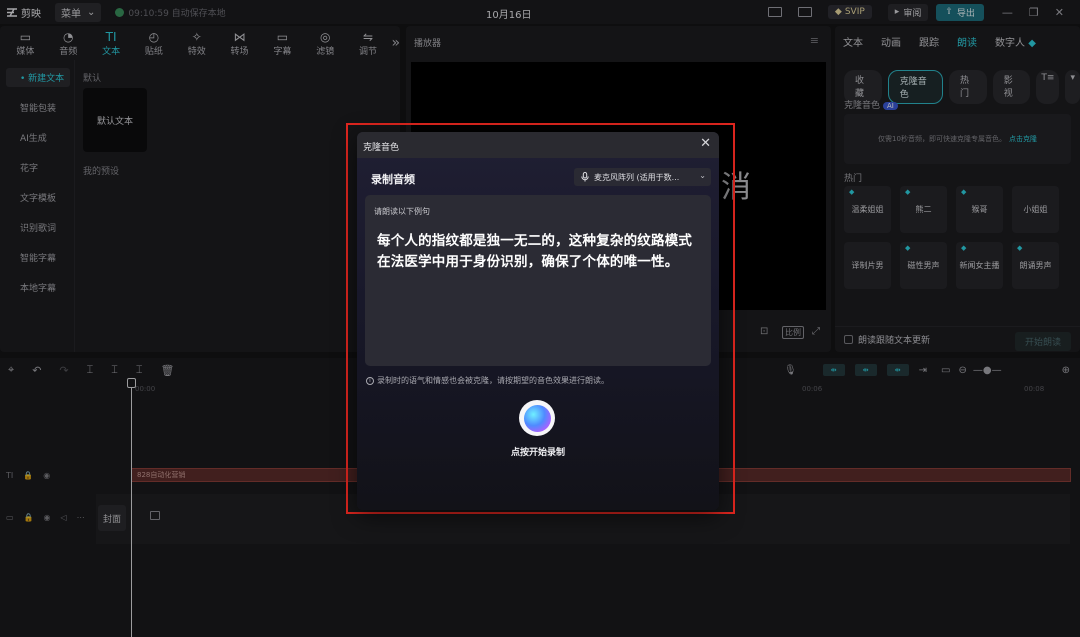  I want to click on record-orb-icon, so click(537, 418).